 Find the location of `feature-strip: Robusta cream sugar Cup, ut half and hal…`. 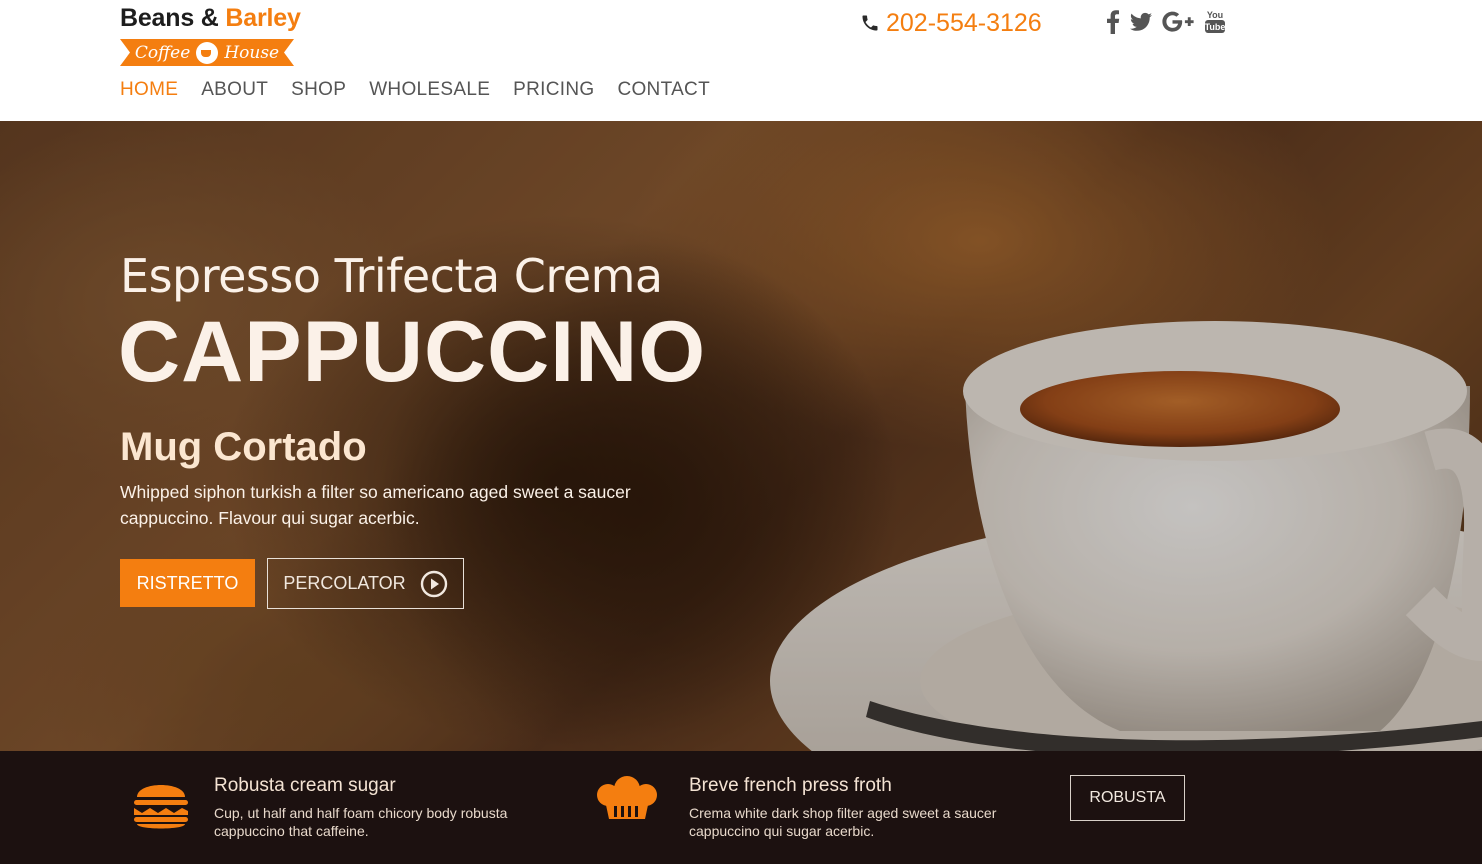

feature-strip: Robusta cream sugar Cup, ut half and hal… is located at coordinates (741, 807).